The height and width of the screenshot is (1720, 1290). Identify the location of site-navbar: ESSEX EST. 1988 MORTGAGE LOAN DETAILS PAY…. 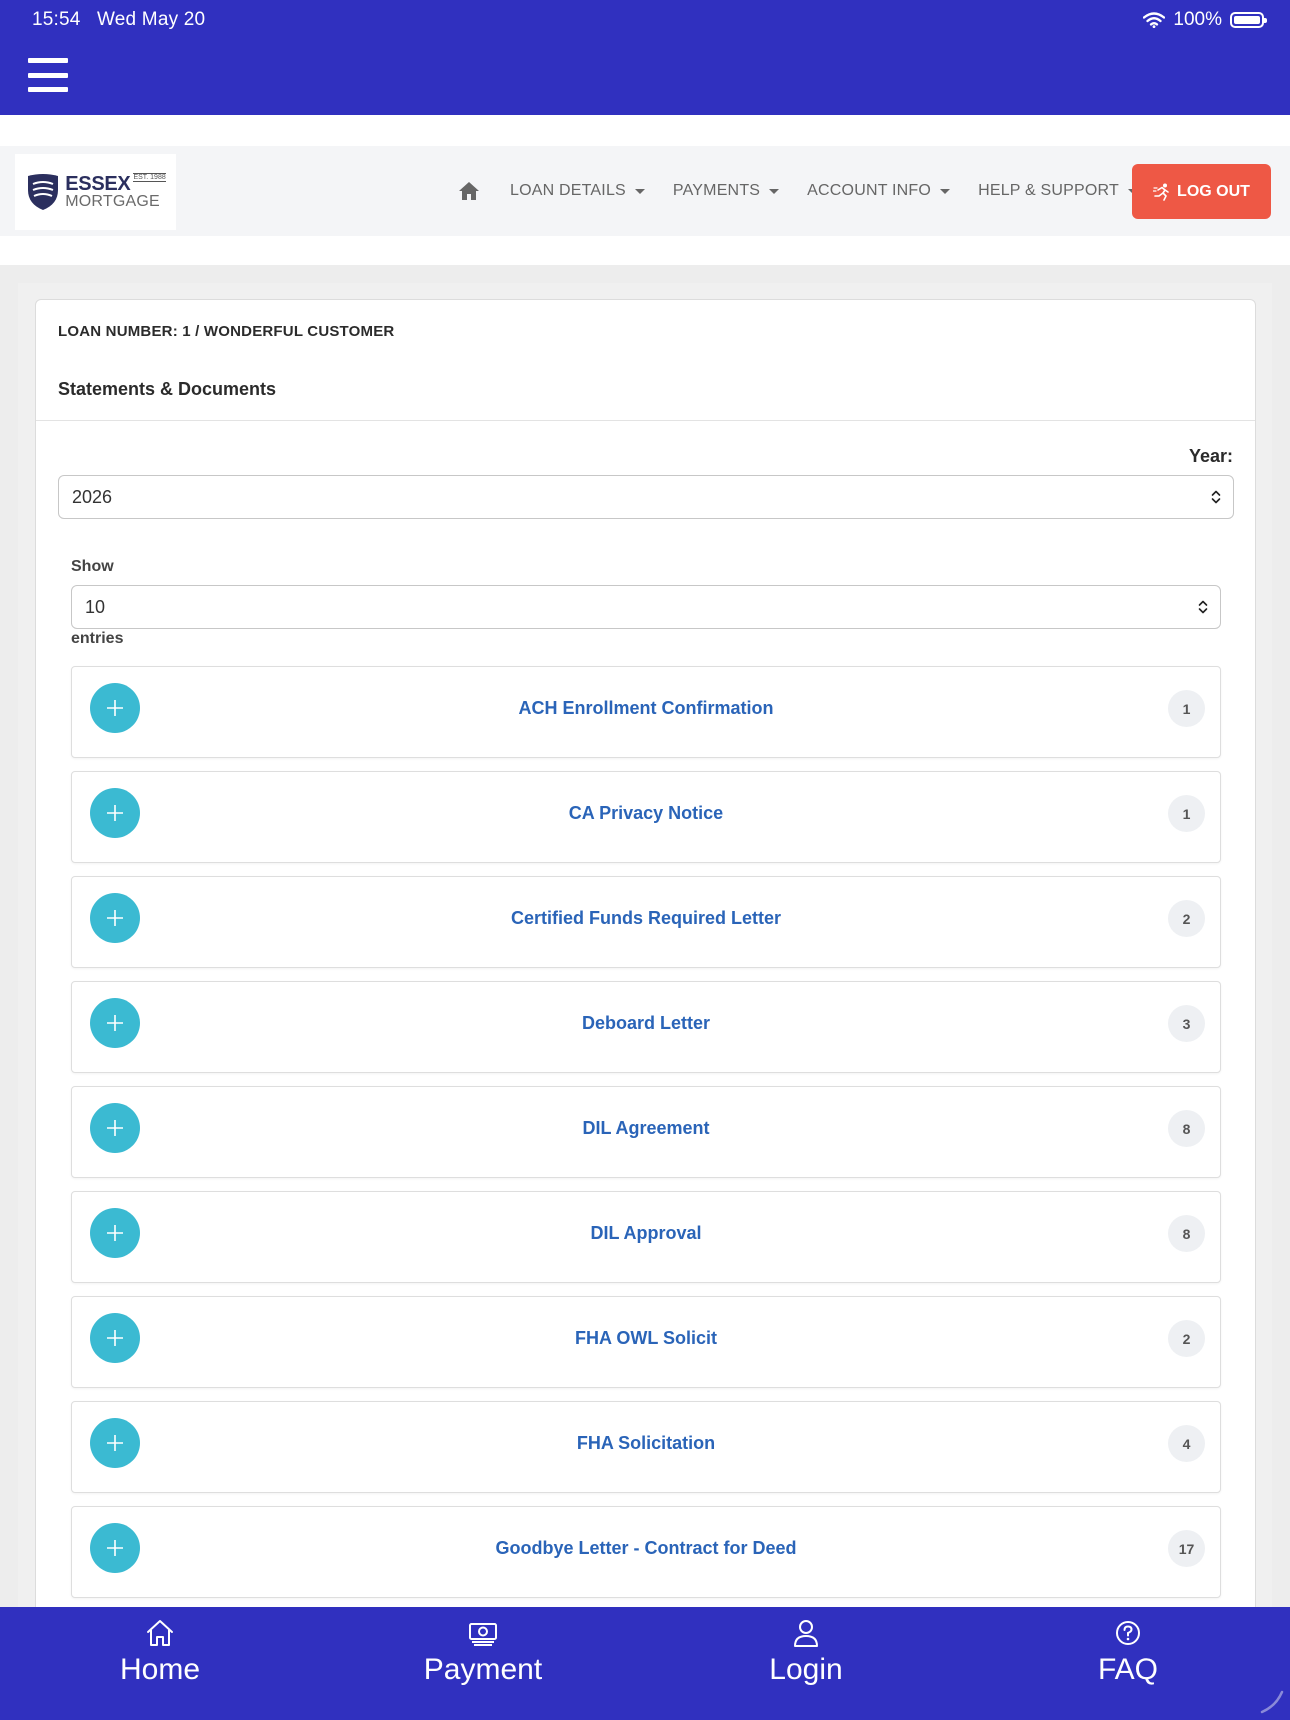
(645, 191).